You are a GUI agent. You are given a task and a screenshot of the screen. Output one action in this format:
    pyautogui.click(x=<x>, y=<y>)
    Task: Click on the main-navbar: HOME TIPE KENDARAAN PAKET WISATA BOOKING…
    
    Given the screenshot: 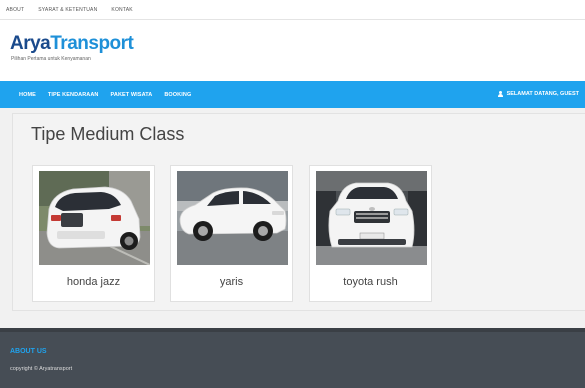 What is the action you would take?
    pyautogui.click(x=292, y=94)
    